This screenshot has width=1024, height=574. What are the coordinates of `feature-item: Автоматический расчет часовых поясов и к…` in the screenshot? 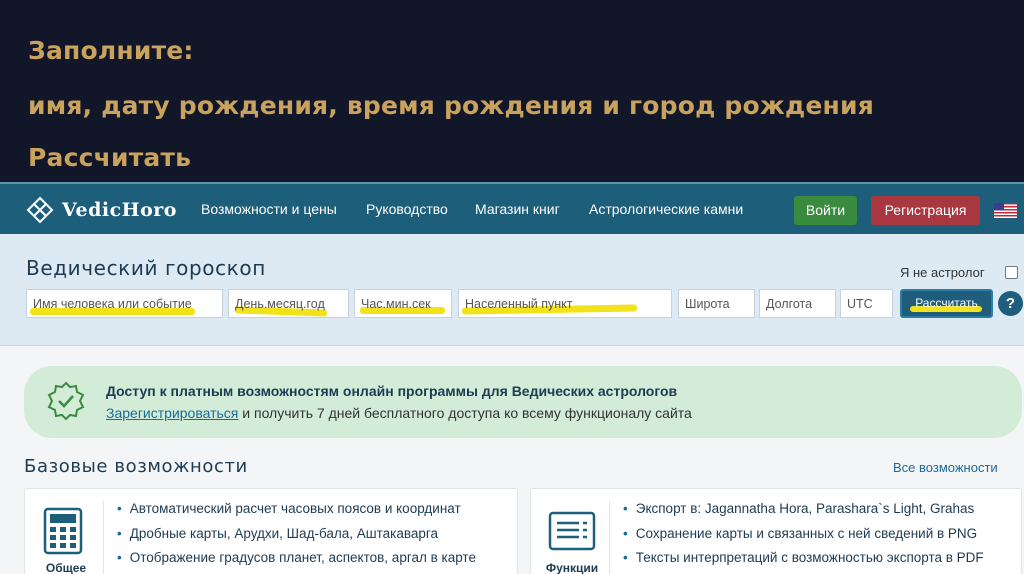 It's located at (289, 508).